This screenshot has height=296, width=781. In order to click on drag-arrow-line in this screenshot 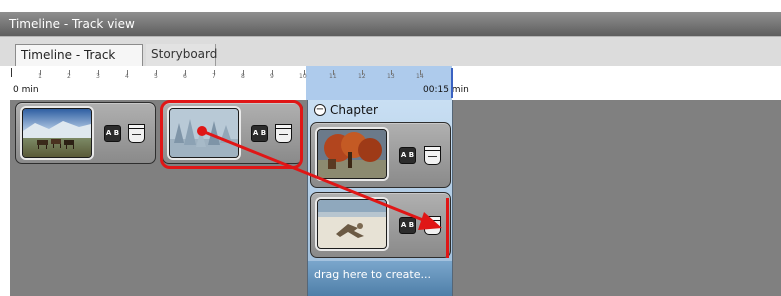, I will do `click(315, 176)`.